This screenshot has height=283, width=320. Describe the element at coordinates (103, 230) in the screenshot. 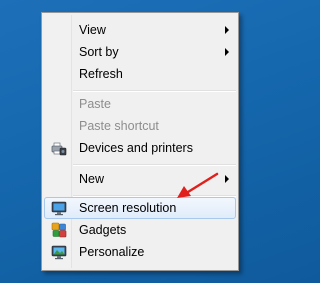

I see `menu-item-label: Gadgets` at that location.